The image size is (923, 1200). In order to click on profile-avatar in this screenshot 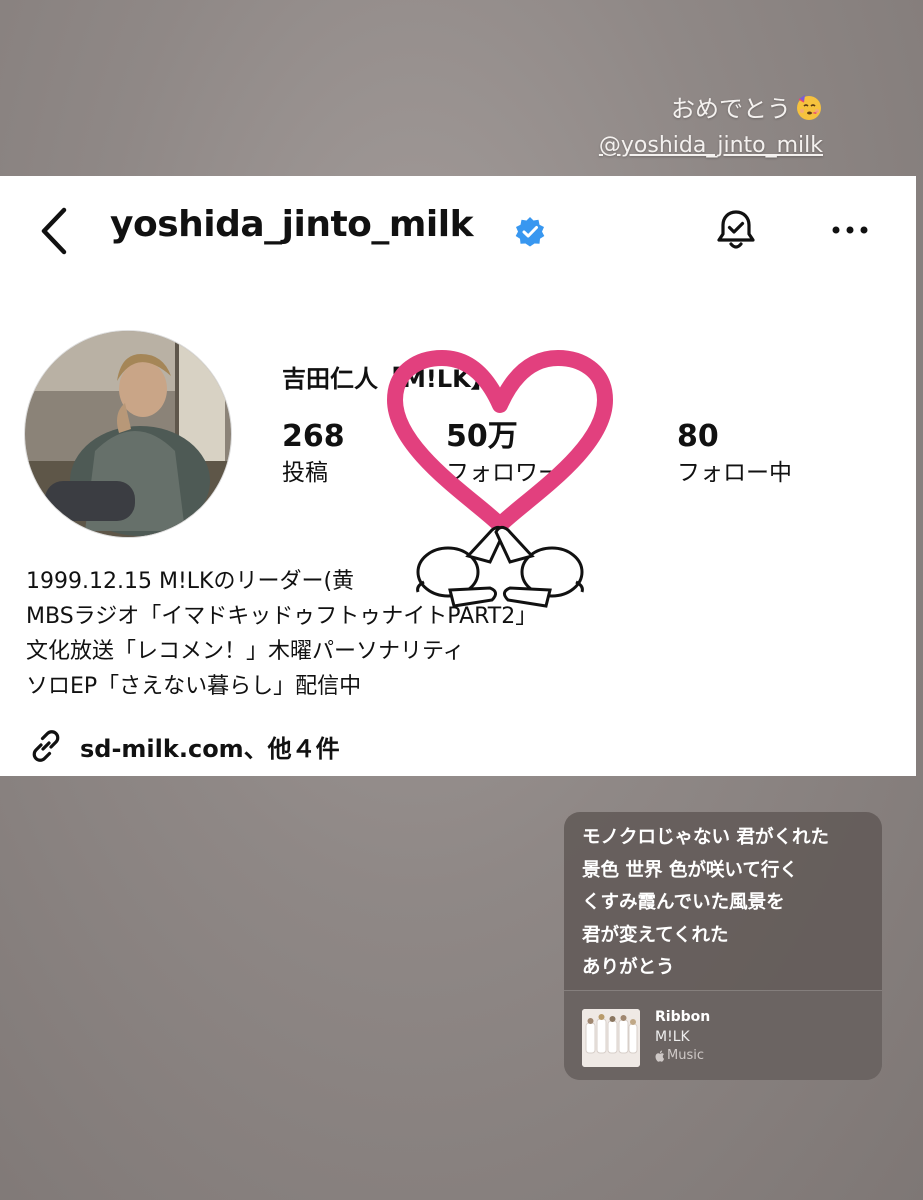, I will do `click(128, 434)`.